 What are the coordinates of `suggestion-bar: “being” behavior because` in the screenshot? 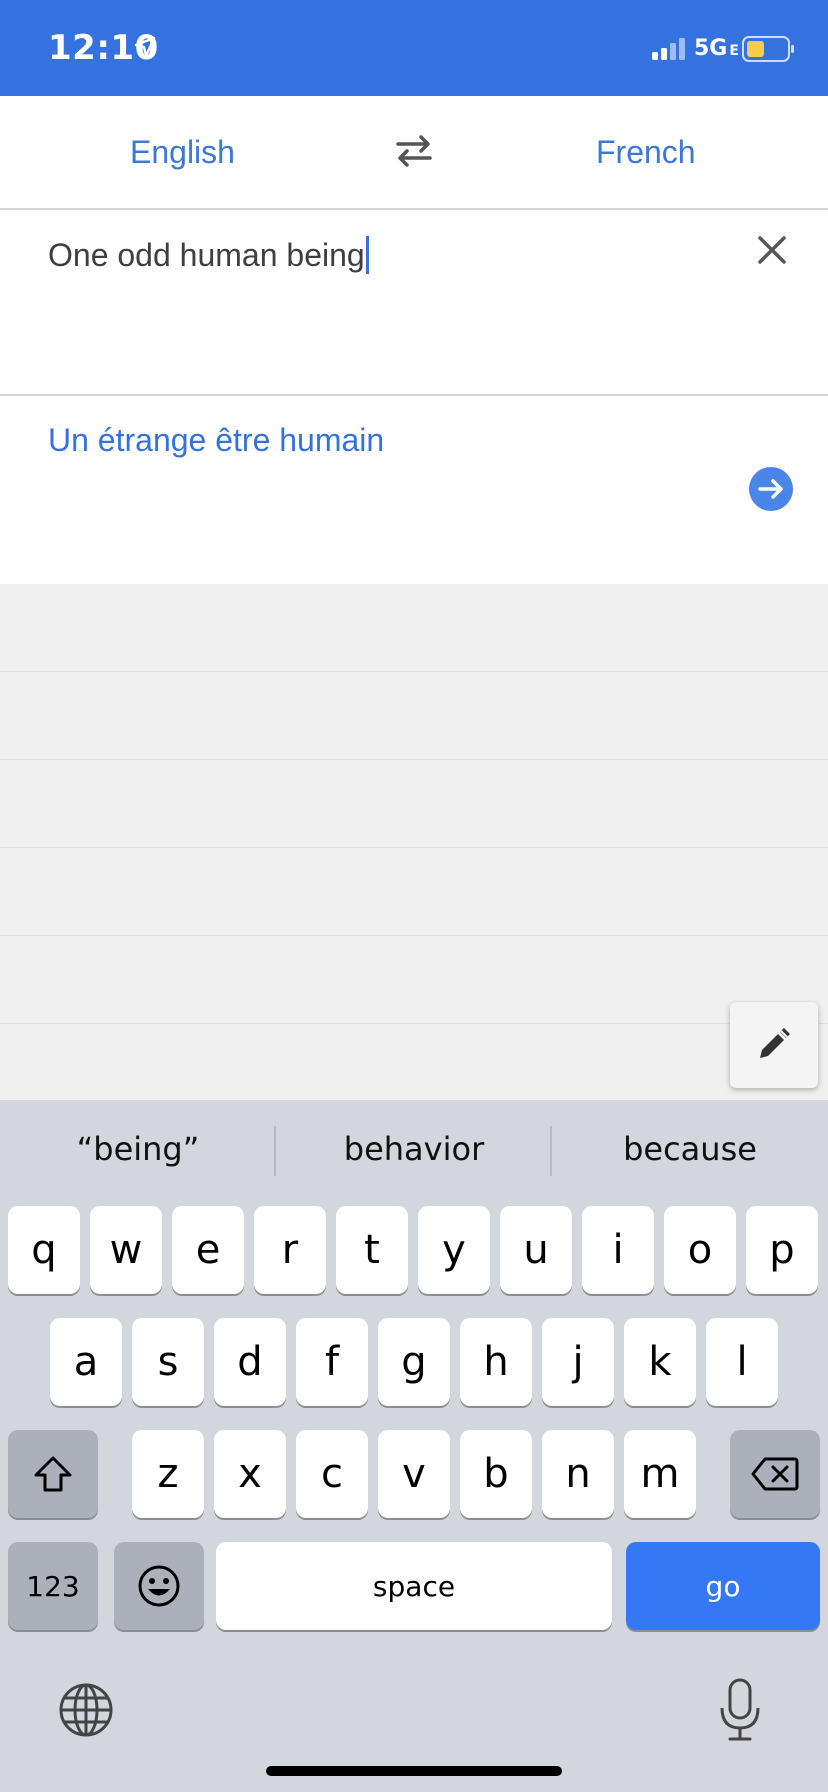 It's located at (414, 1148).